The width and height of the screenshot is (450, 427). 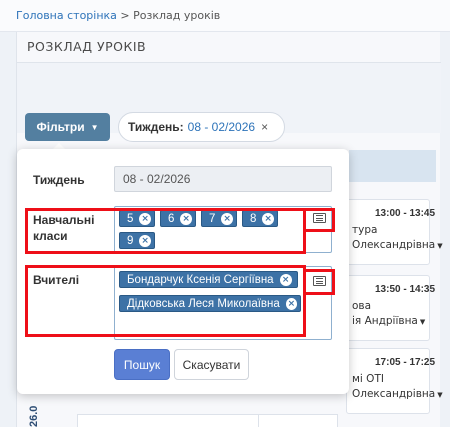 I want to click on lesson-card: 17:05 - 17:25 мі ОТІ Олександрівна ▼, so click(x=394, y=381).